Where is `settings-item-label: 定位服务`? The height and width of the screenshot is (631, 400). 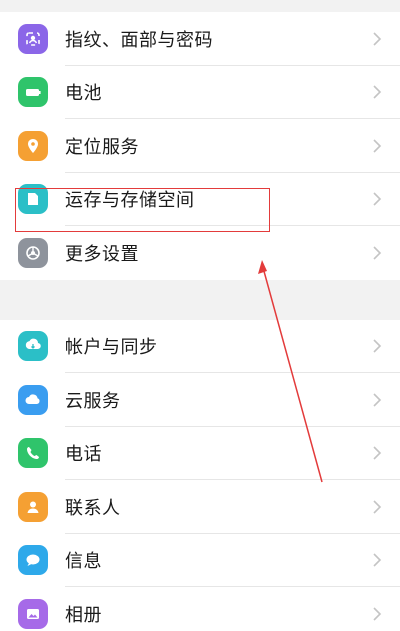 settings-item-label: 定位服务 is located at coordinates (102, 147).